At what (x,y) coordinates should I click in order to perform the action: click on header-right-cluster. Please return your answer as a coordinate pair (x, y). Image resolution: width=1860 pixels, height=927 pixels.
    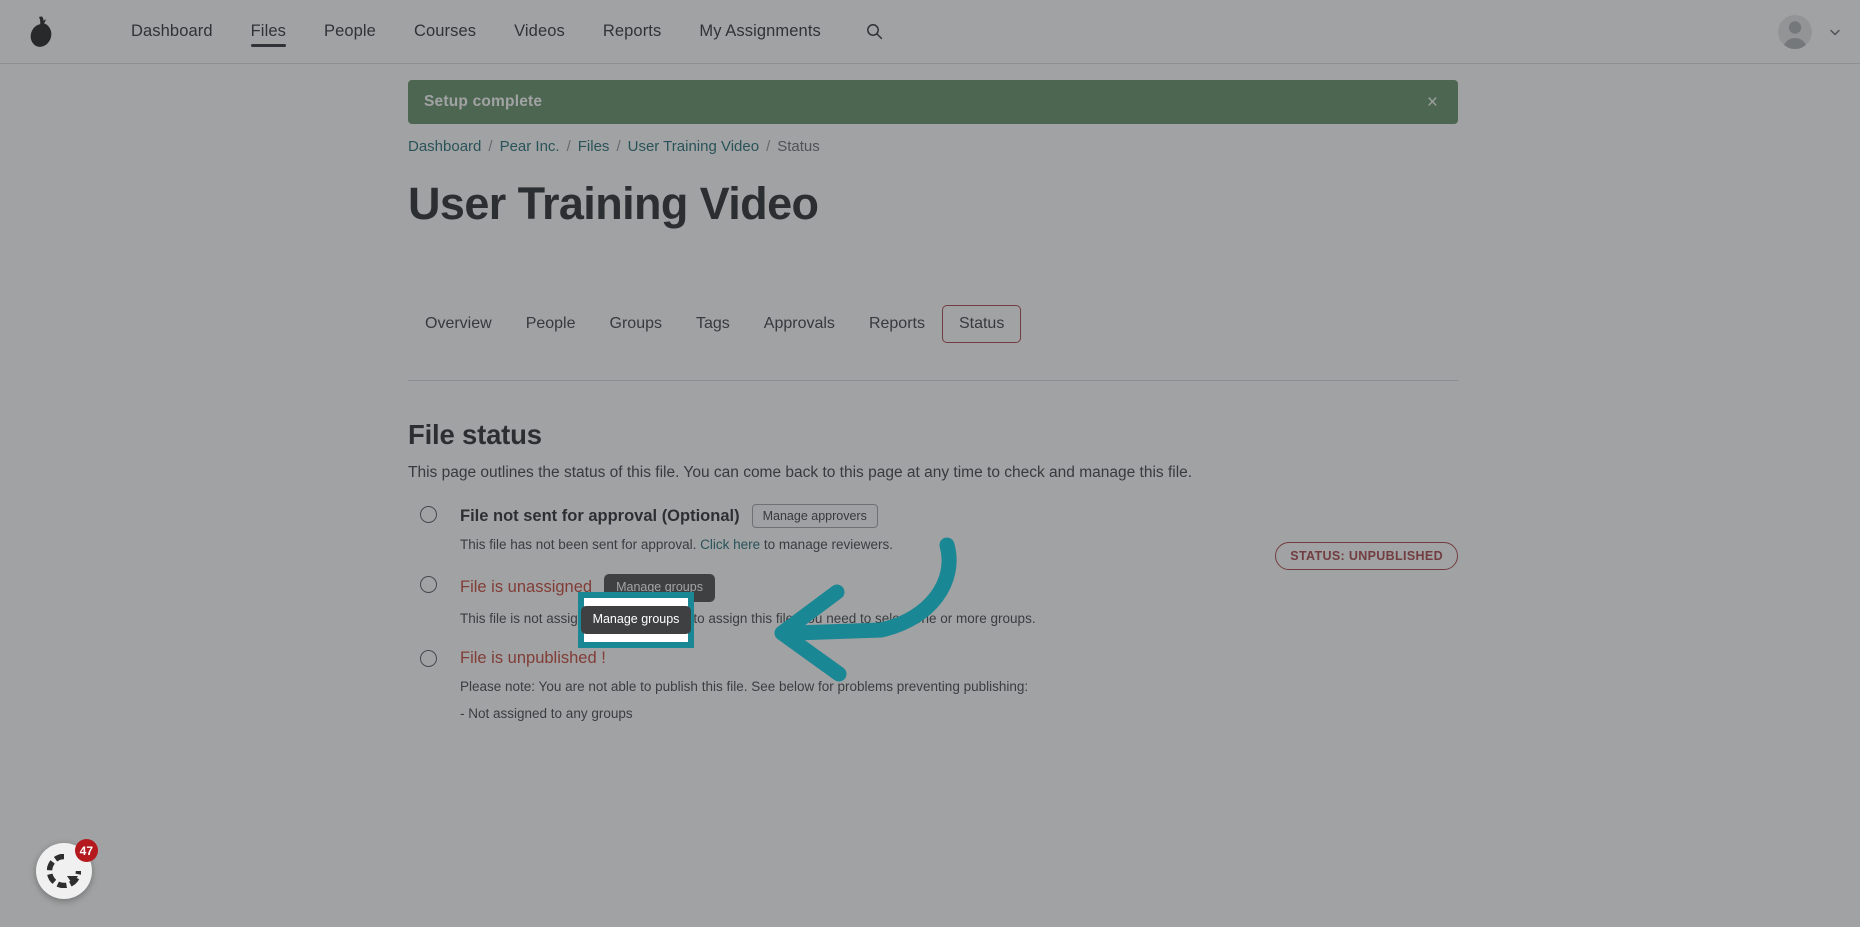
    Looking at the image, I should click on (1810, 32).